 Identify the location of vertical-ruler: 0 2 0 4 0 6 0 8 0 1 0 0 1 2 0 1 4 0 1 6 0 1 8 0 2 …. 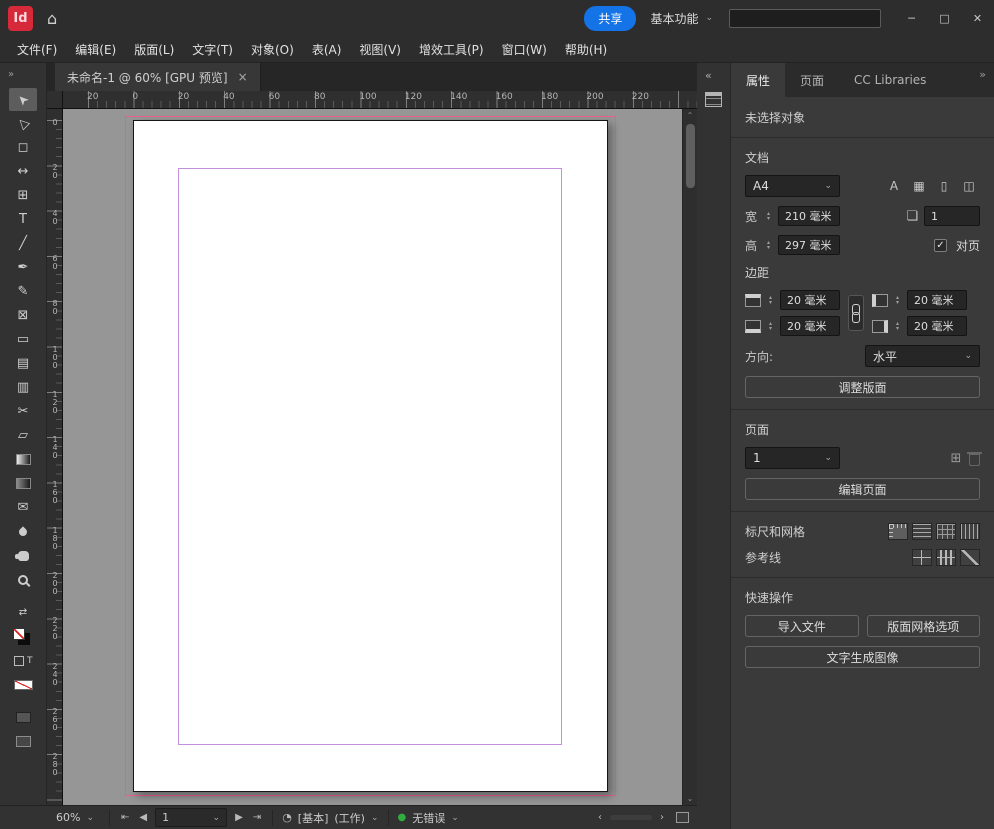
(55, 457).